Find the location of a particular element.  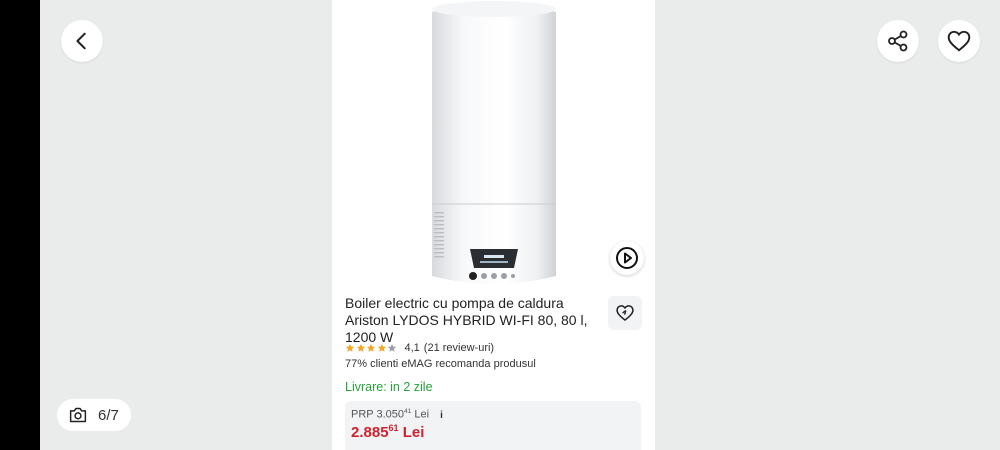

rrp-value: PRP 3.050 is located at coordinates (378, 414).